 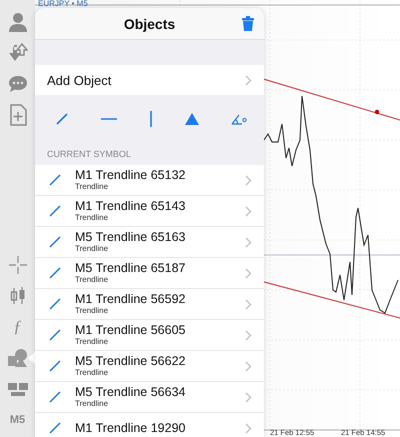 I want to click on object-list-item: M1 Trendline 19290, so click(x=149, y=425).